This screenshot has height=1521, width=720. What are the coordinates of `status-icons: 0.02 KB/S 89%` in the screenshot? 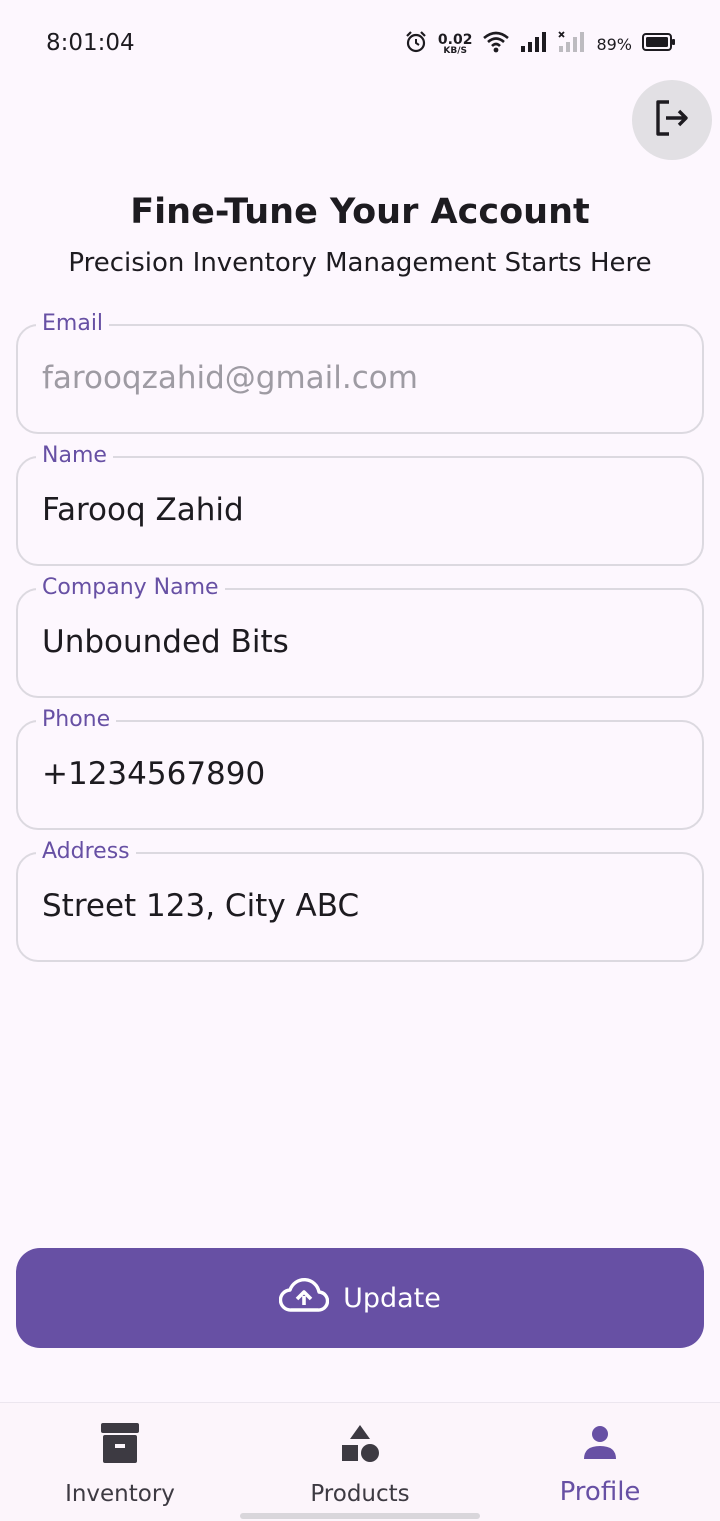 It's located at (540, 44).